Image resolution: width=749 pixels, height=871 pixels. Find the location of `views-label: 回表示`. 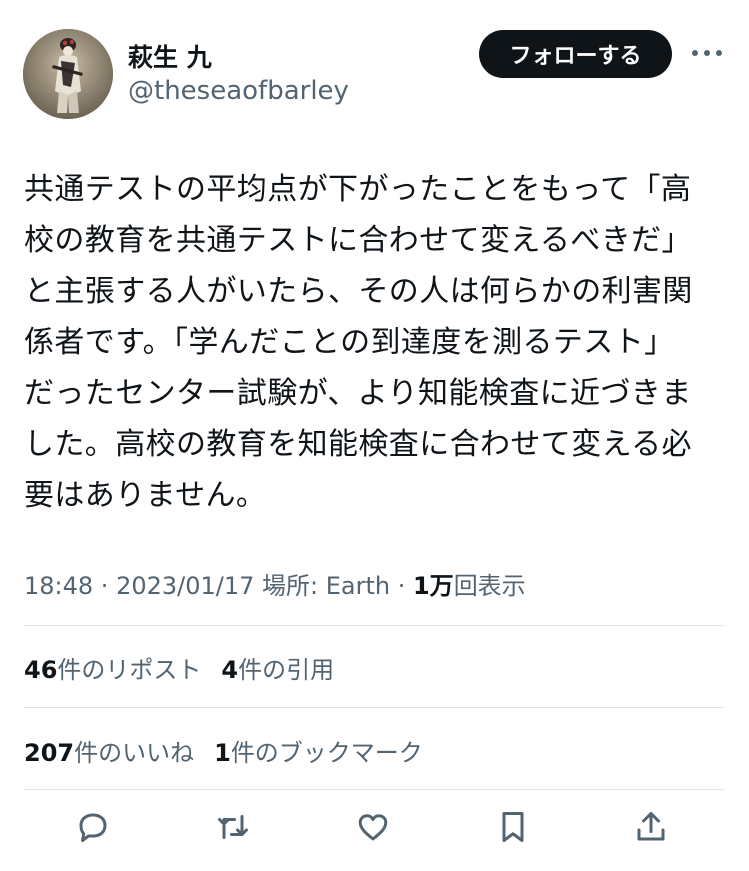

views-label: 回表示 is located at coordinates (489, 586).